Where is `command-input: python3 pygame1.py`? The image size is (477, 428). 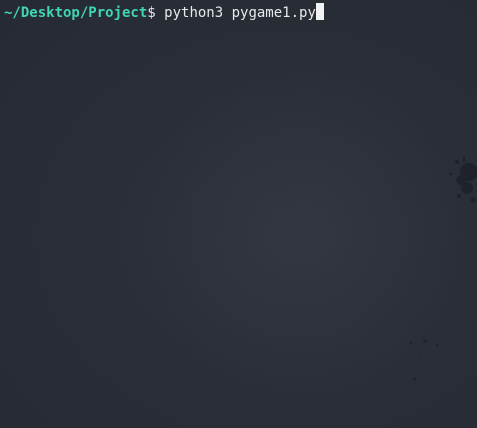 command-input: python3 pygame1.py is located at coordinates (240, 13).